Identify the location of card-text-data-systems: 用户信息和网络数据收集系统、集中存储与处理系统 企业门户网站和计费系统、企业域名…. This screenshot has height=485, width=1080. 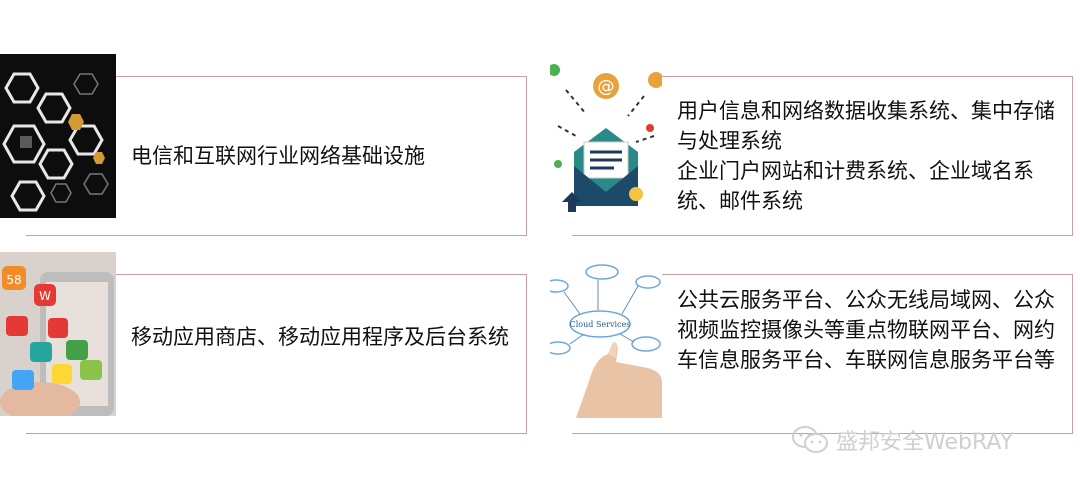
(866, 156).